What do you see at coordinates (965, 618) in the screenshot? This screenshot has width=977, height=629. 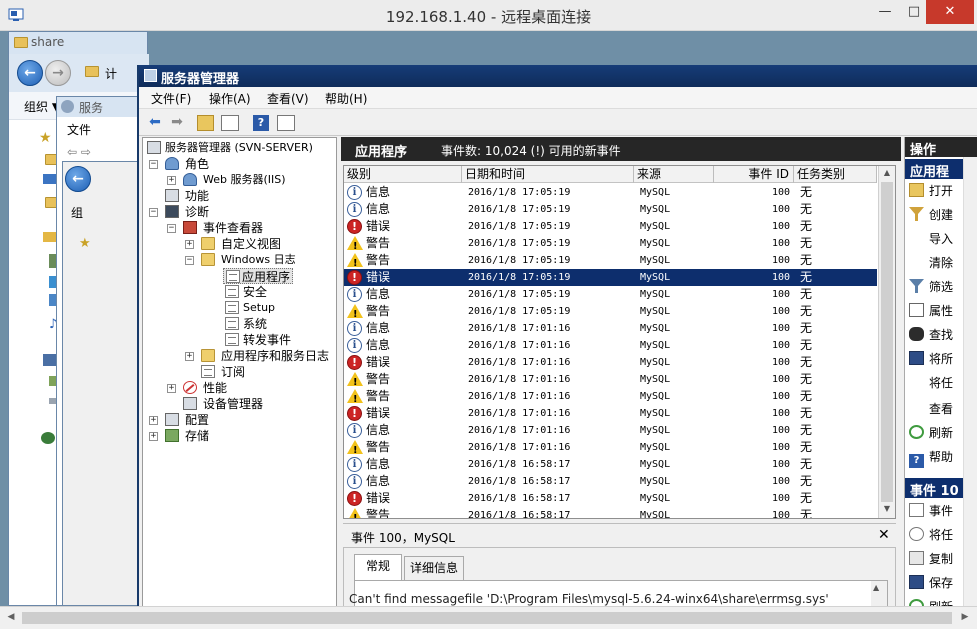 I see `scroll-right-icon: ▶` at bounding box center [965, 618].